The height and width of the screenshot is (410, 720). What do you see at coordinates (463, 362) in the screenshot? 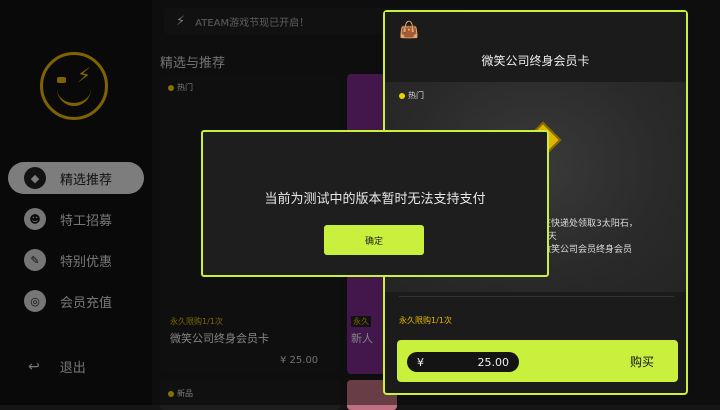
I see `price-pill: ¥ 25.00` at bounding box center [463, 362].